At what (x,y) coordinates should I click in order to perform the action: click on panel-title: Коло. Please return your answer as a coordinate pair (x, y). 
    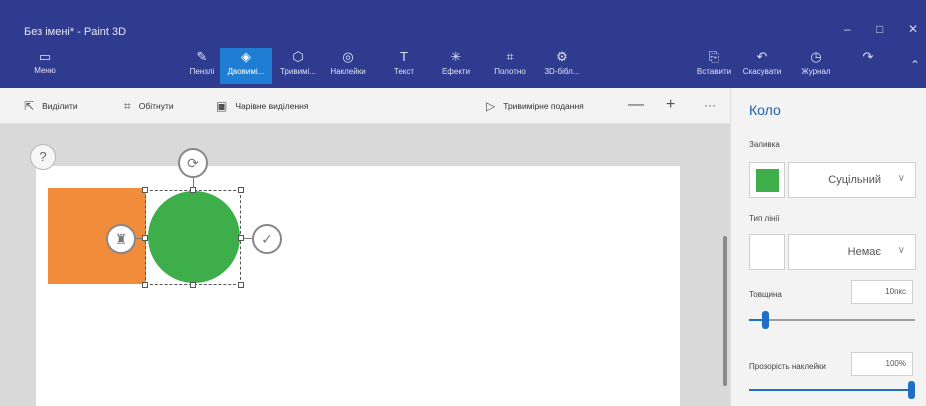
    Looking at the image, I should click on (765, 110).